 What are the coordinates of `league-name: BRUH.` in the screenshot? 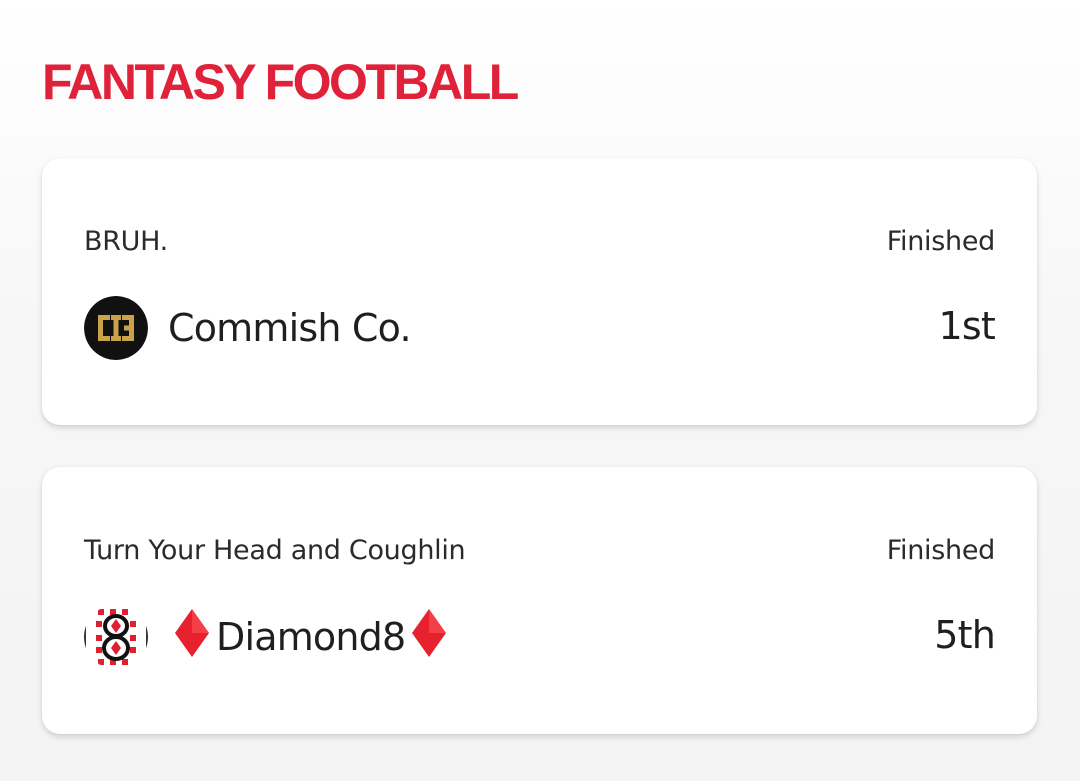 It's located at (126, 241).